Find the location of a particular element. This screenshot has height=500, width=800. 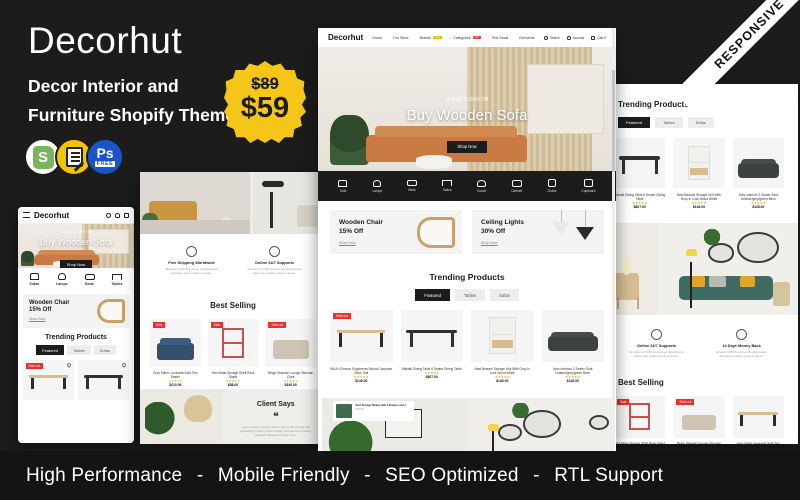

nav-item-our-store: Our Store is located at coordinates (401, 38).